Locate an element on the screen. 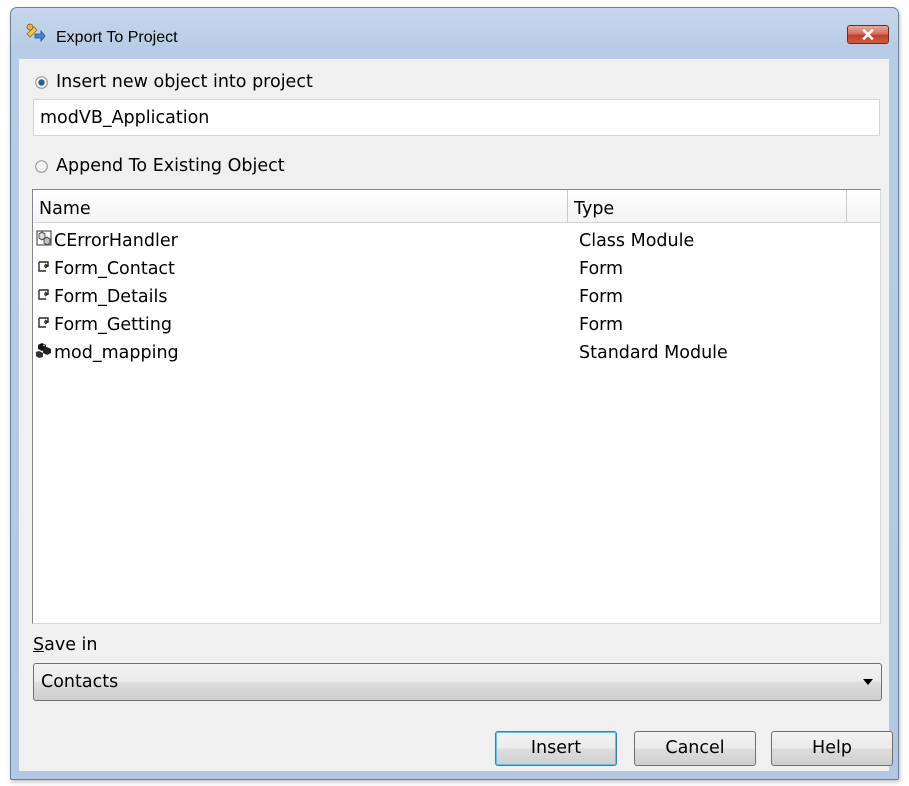  dialog-title: Export To Project is located at coordinates (117, 37).